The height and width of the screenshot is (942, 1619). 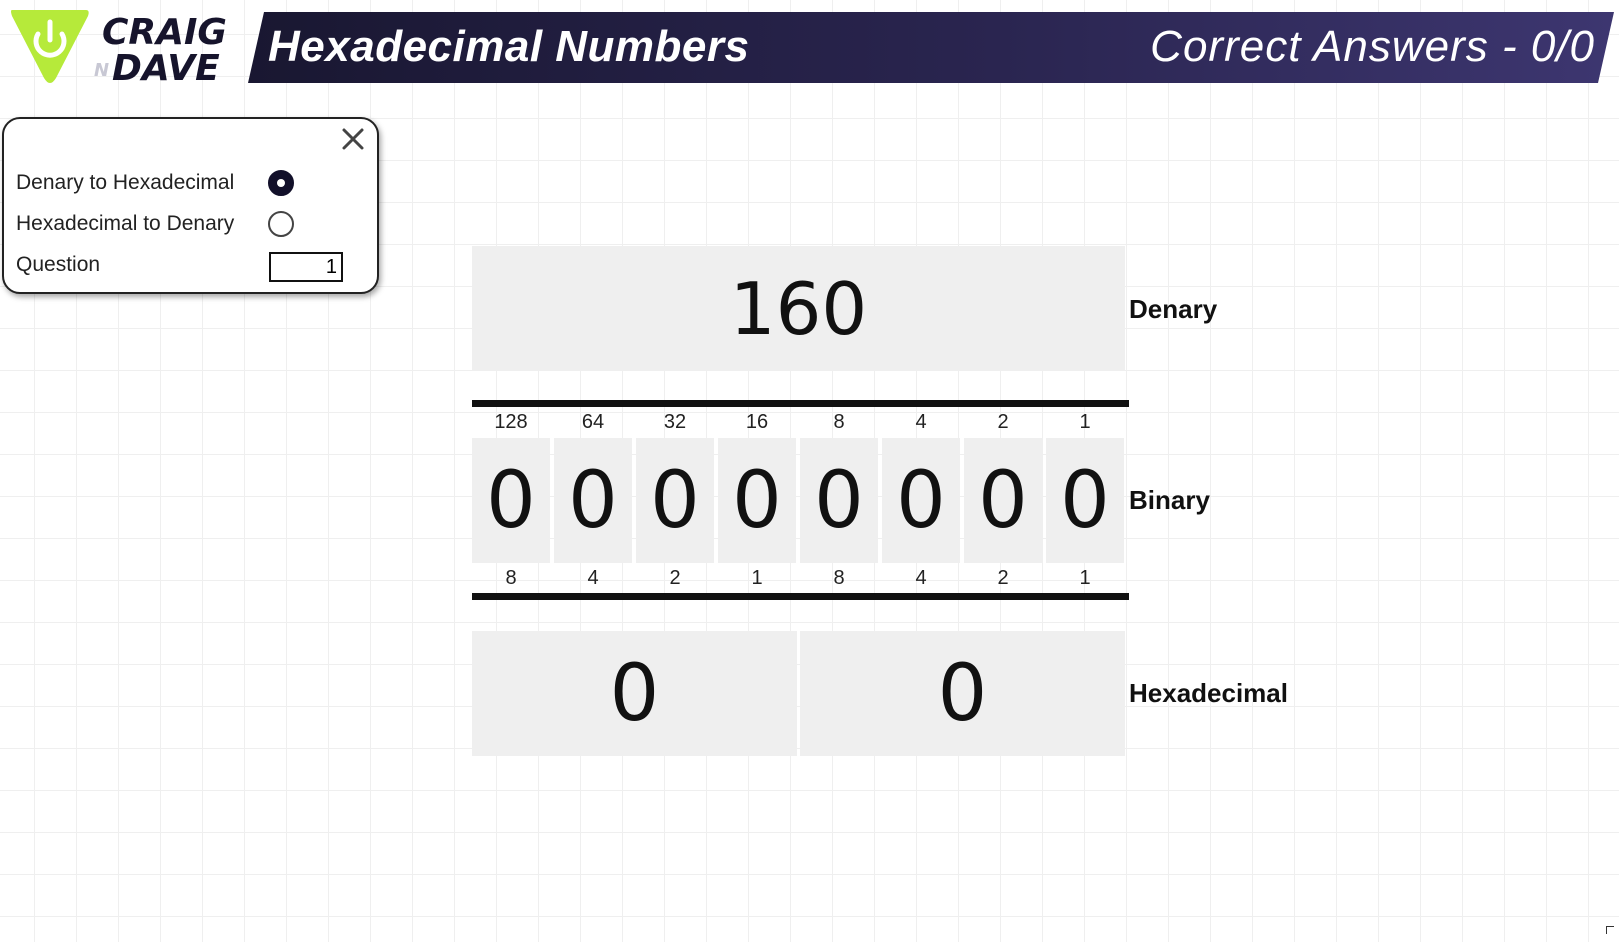 I want to click on hex-digit-box-low: 0, so click(x=962, y=693).